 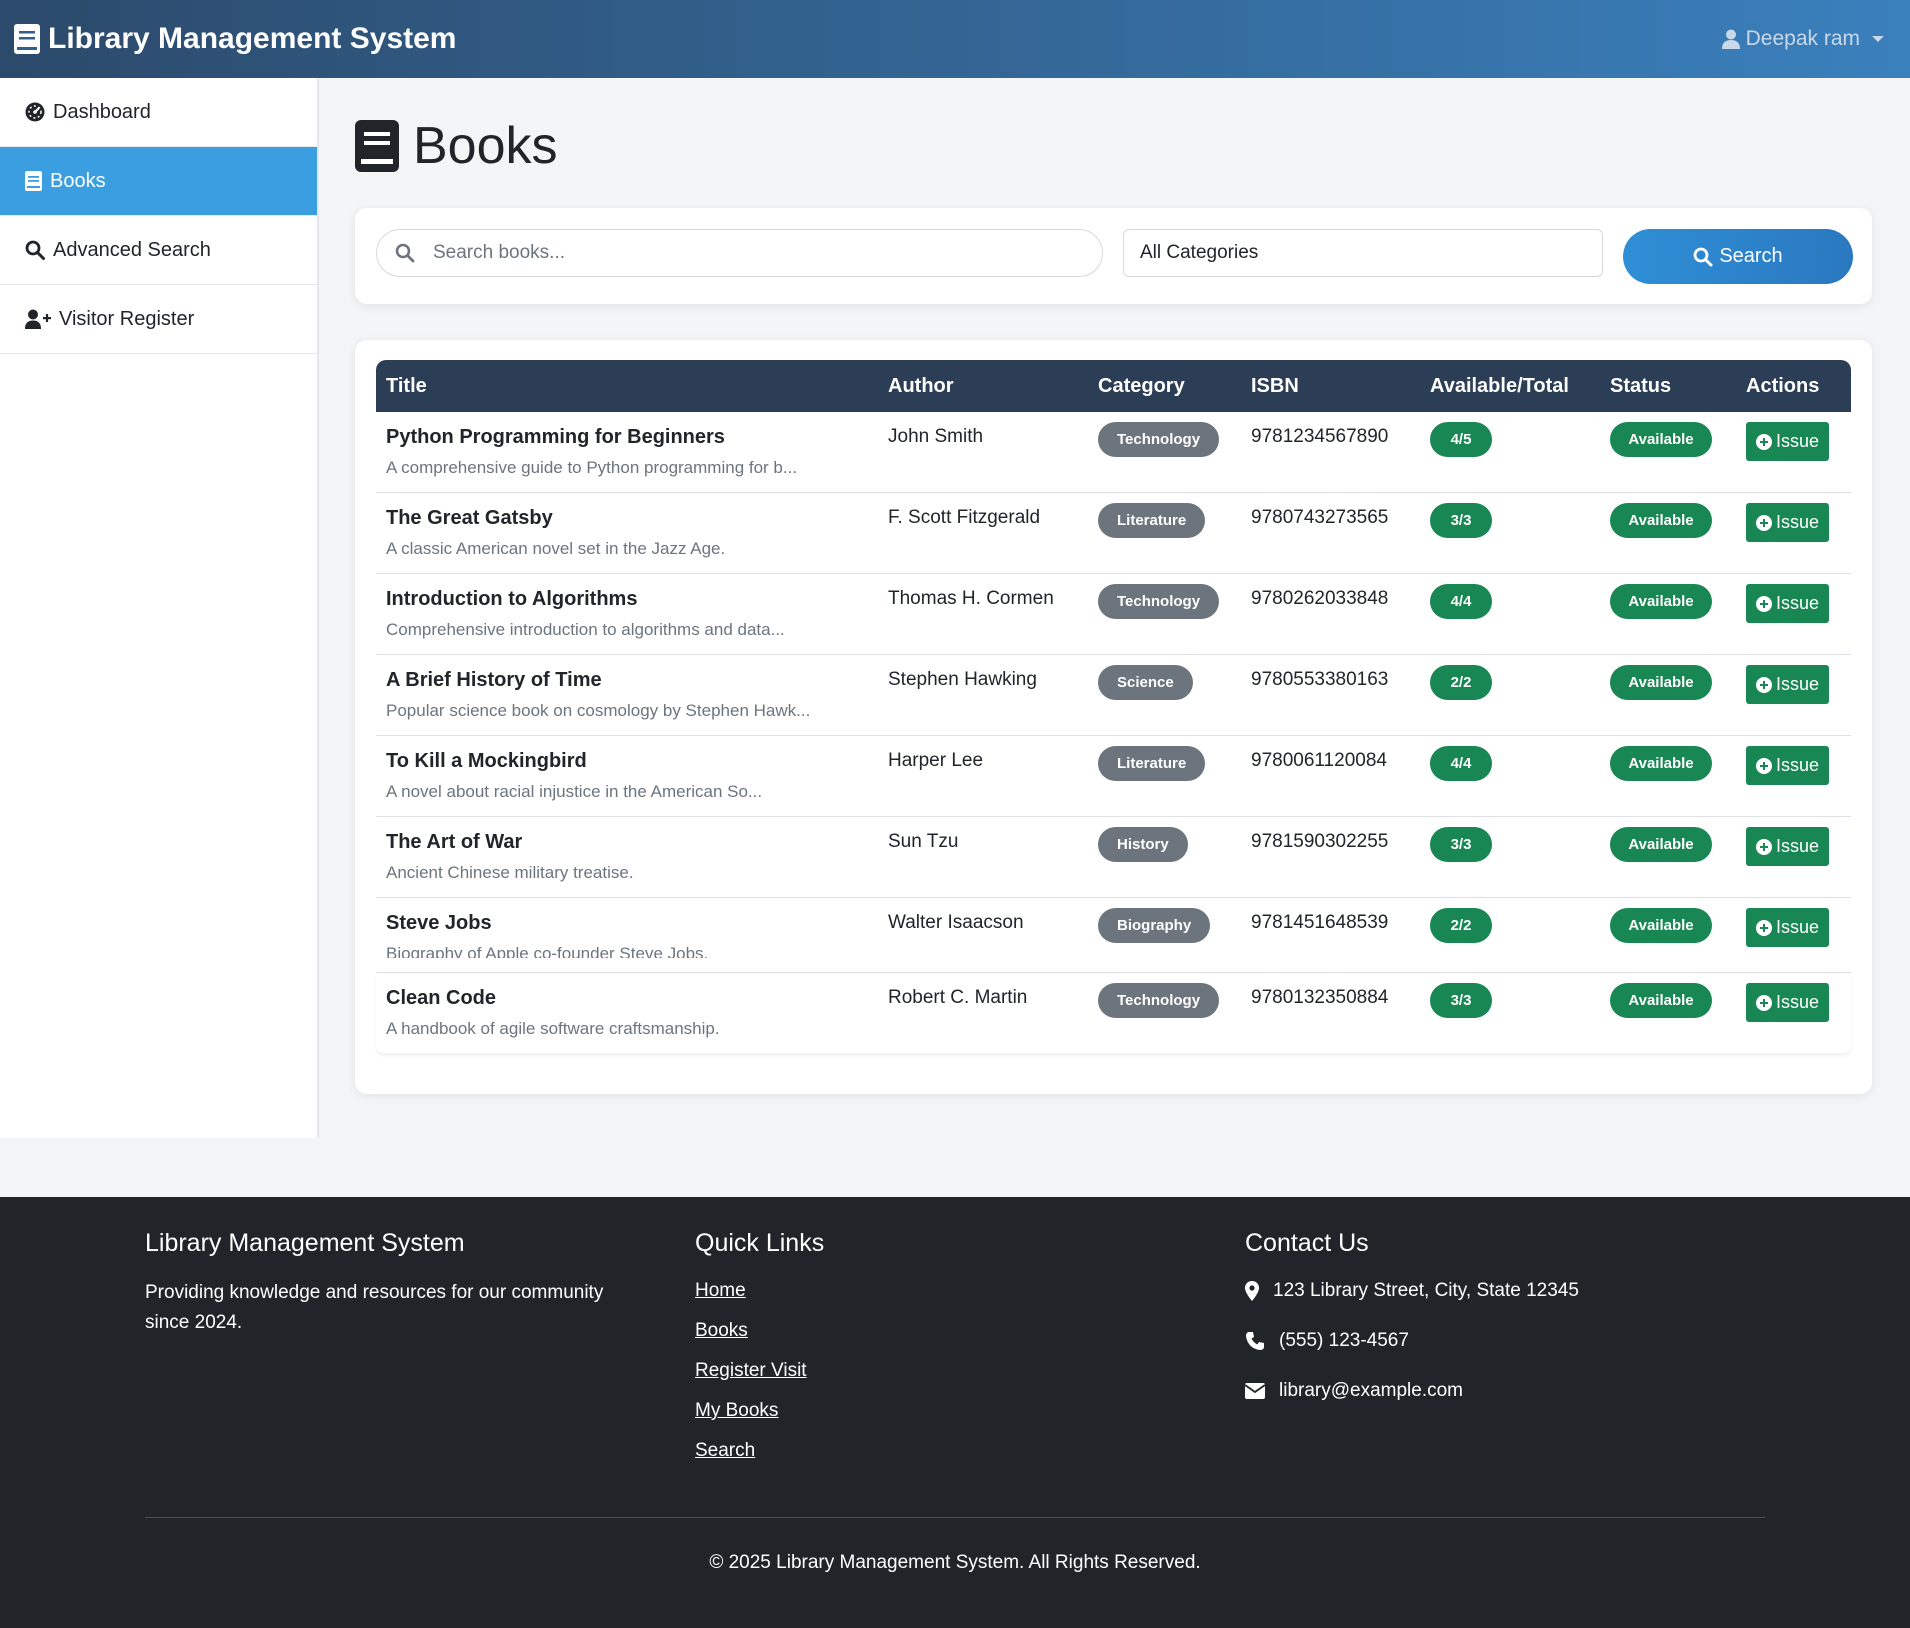 What do you see at coordinates (1320, 841) in the screenshot?
I see `book-isbn: 9781590302255` at bounding box center [1320, 841].